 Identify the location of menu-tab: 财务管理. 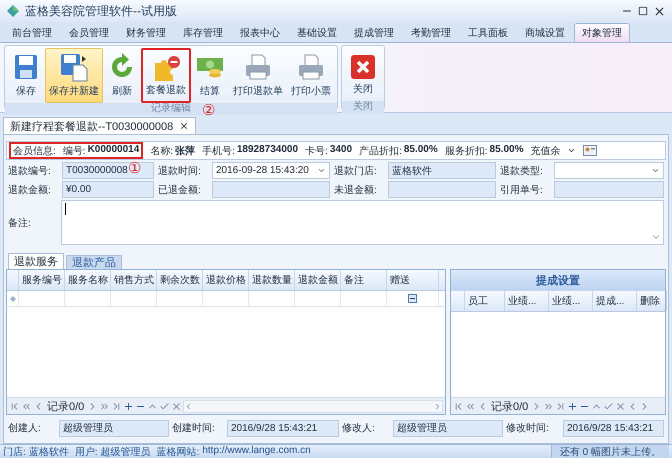
(146, 32).